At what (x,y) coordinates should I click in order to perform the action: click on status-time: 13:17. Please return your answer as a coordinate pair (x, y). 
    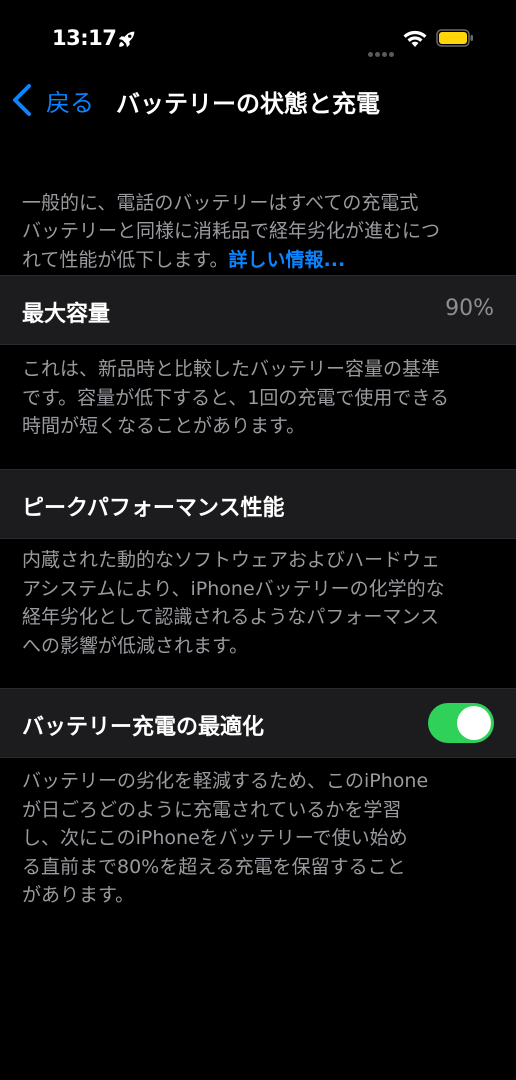
    Looking at the image, I should click on (84, 38).